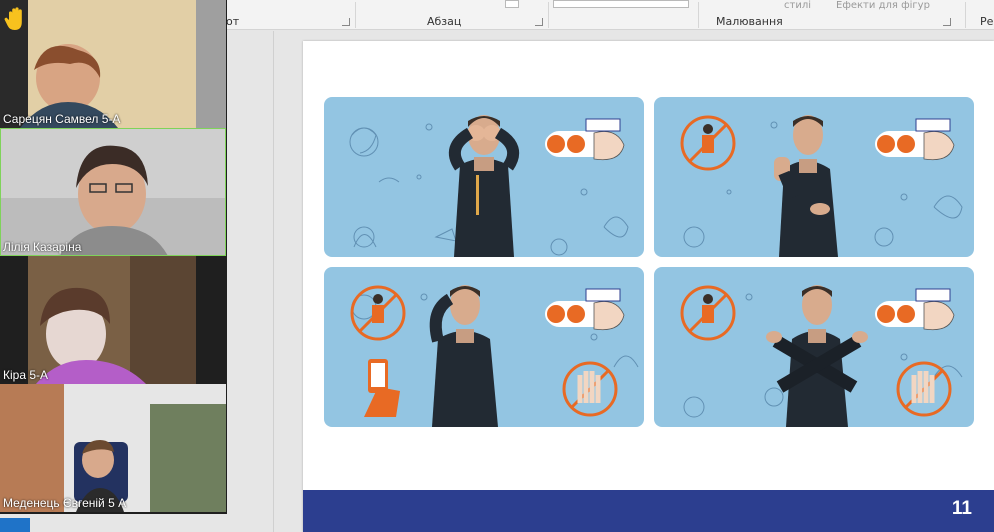  I want to click on drawing-group-label: Малювання, so click(749, 21).